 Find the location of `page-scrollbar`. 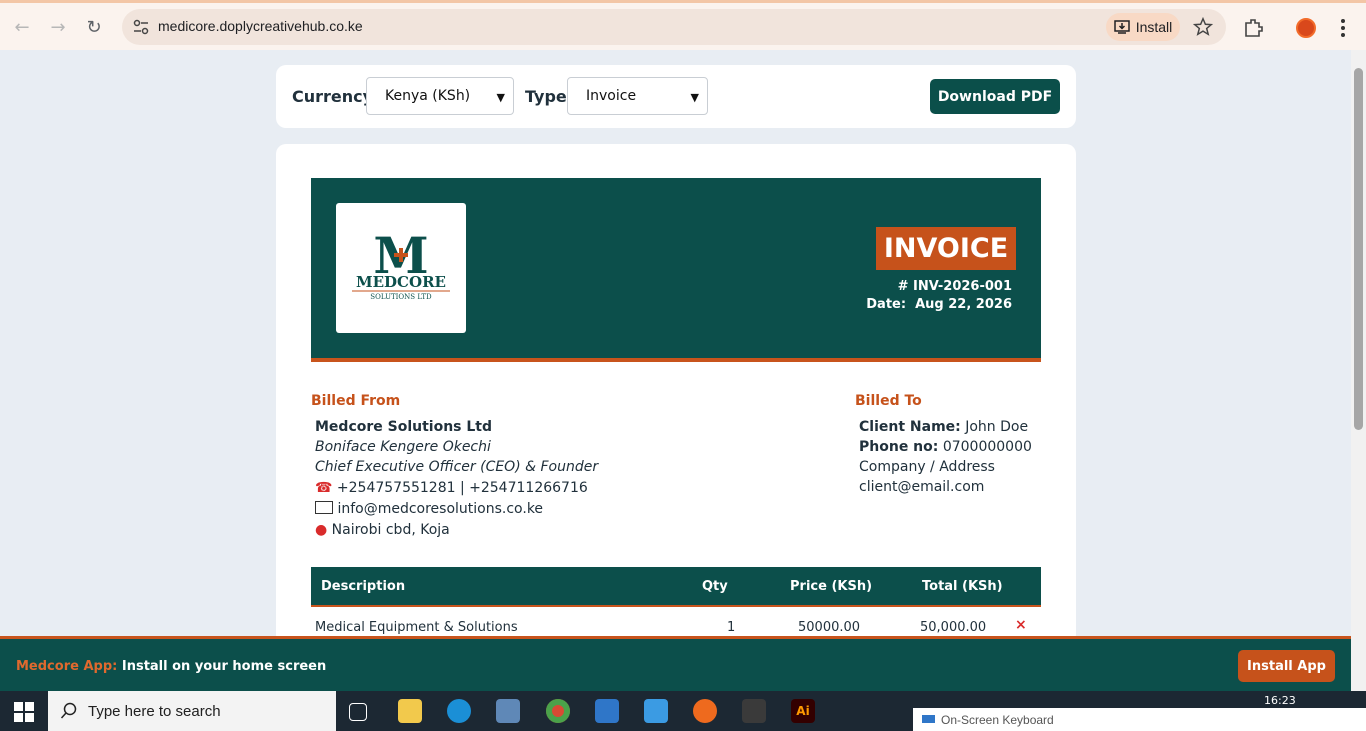

page-scrollbar is located at coordinates (1358, 370).